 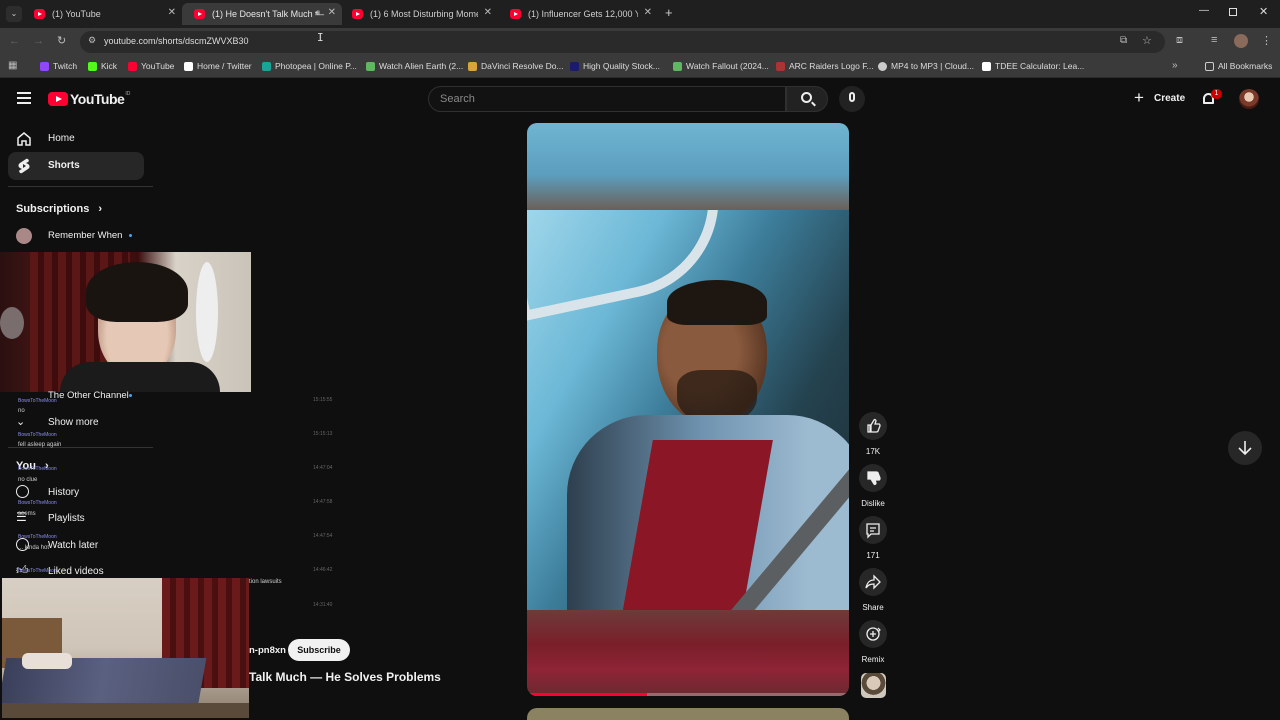 What do you see at coordinates (320, 37) in the screenshot?
I see `text-cursor-icon: I` at bounding box center [320, 37].